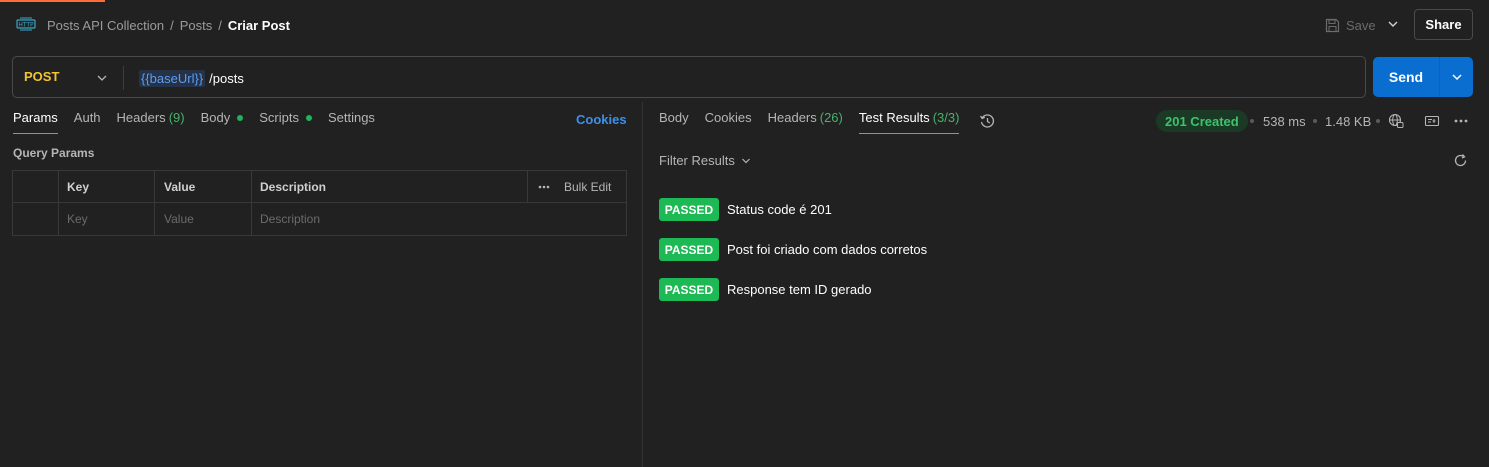 The image size is (1489, 467). Describe the element at coordinates (1406, 77) in the screenshot. I see `send-button: Send` at that location.